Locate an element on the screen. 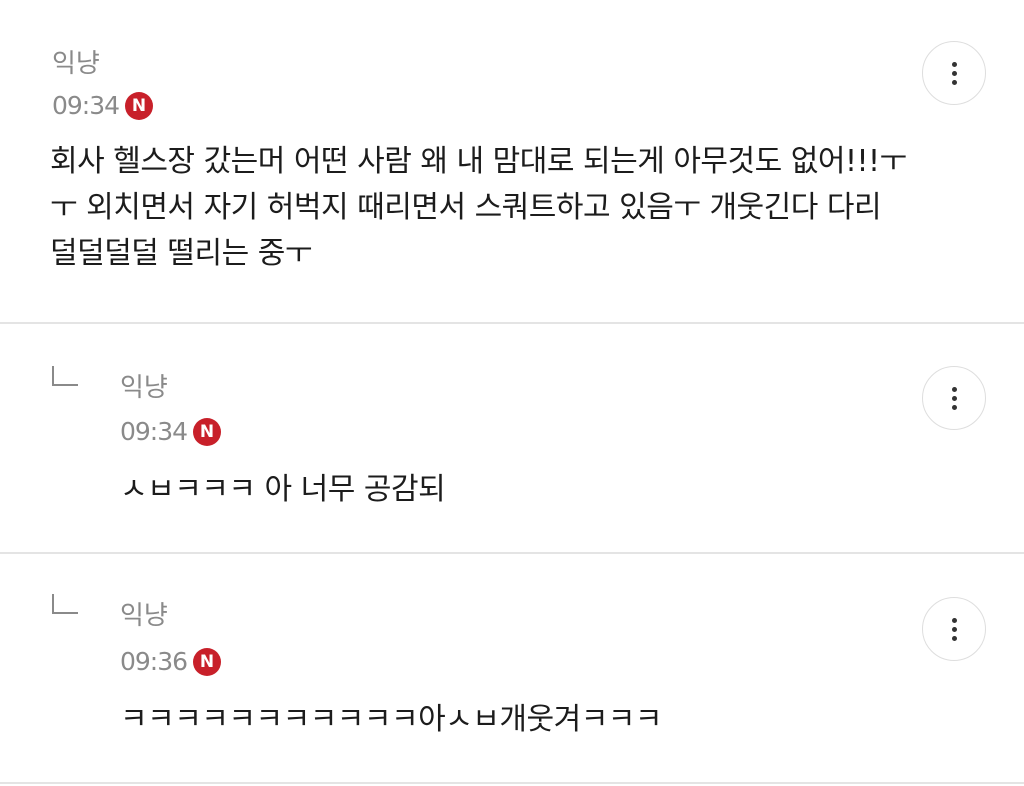 The height and width of the screenshot is (786, 1024). comment-body: ㅋㅋㅋㅋㅋㅋㅋㅋㅋㅋㅋ아ㅅㅂ개웃겨ㅋㅋㅋ is located at coordinates (510, 720).